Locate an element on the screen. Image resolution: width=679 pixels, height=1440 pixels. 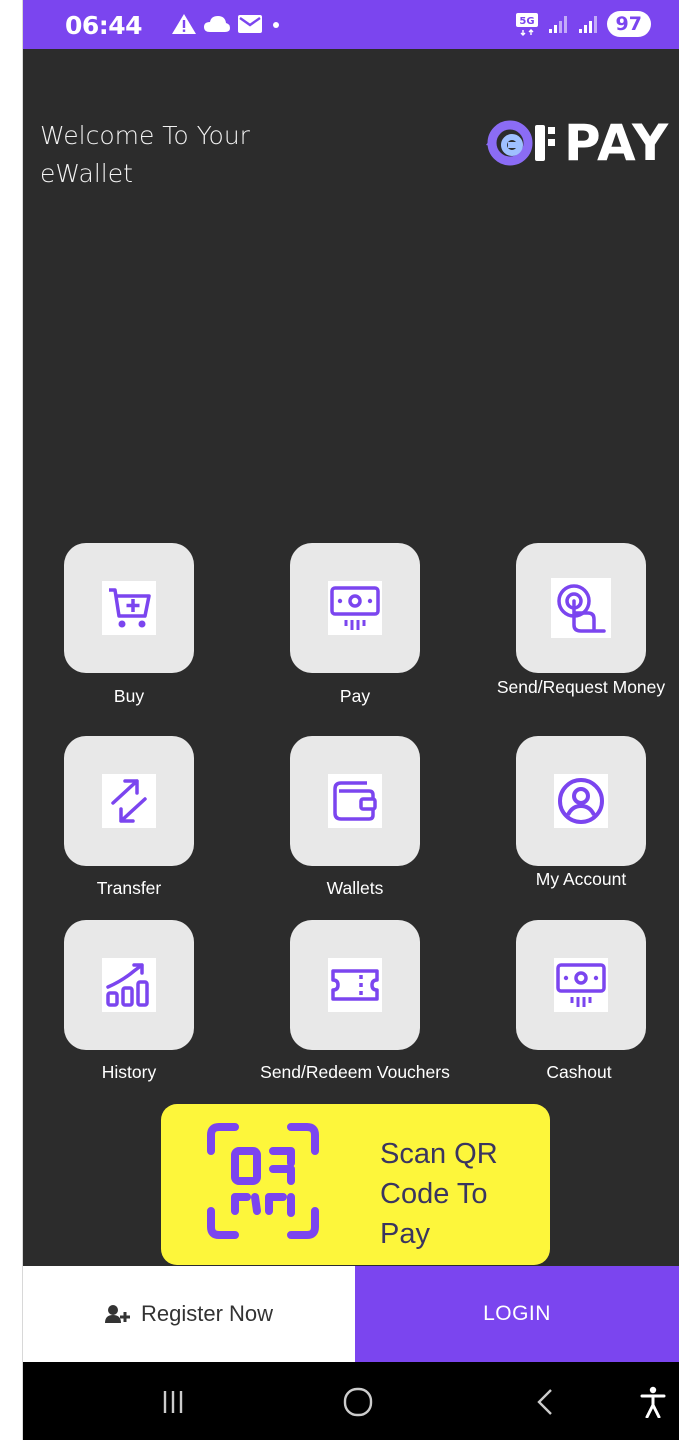
transfer-tile is located at coordinates (129, 801).